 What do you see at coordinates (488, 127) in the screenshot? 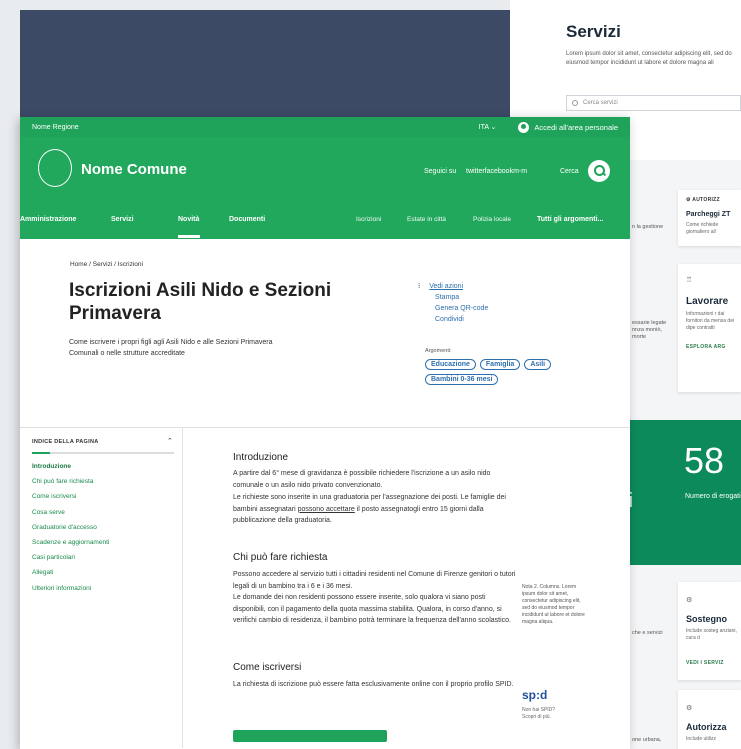
I see `language-selector: ITA ⌄` at bounding box center [488, 127].